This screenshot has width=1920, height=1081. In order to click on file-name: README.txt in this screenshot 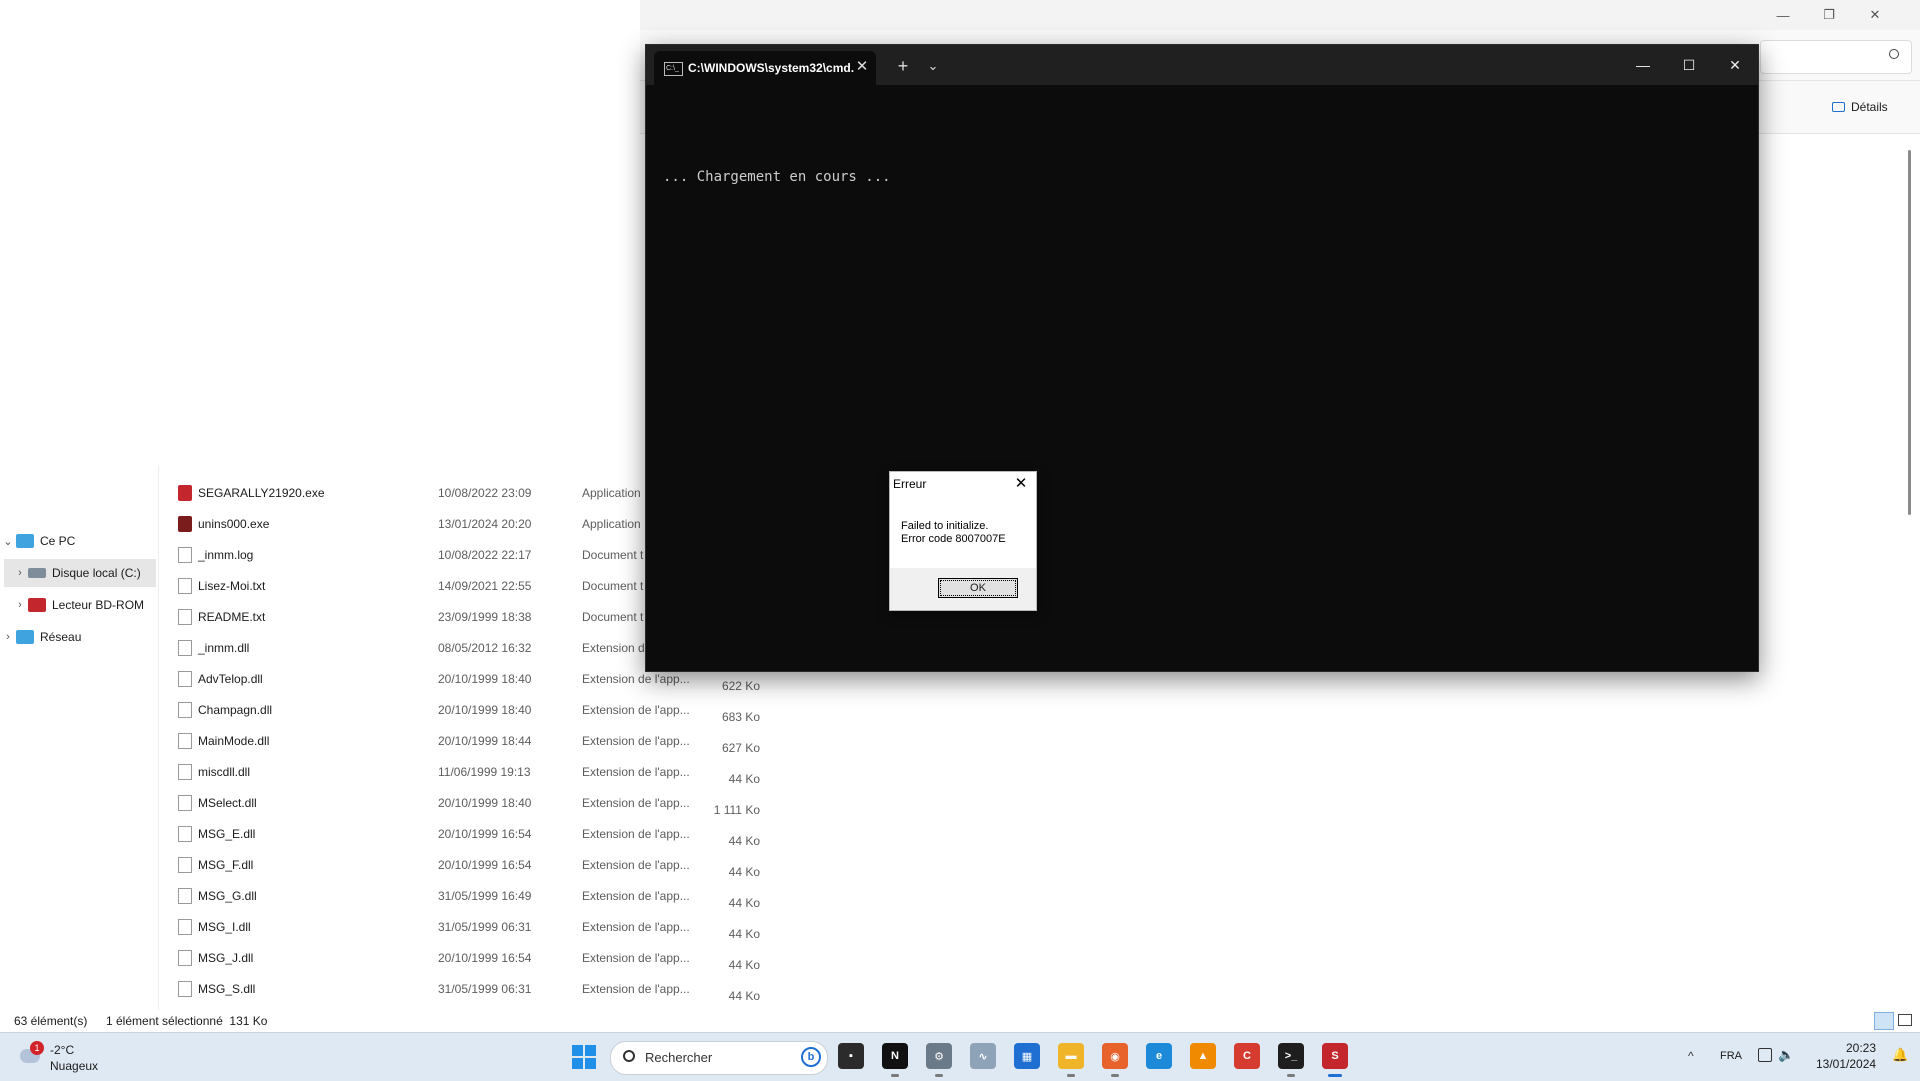, I will do `click(232, 616)`.